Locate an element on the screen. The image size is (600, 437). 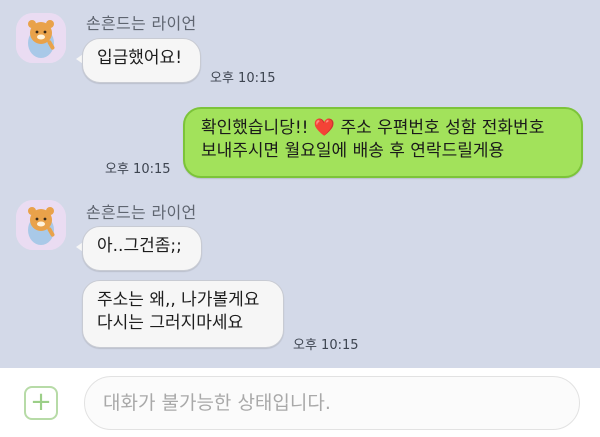
message-text: 주소 우편번호 성함 전화번호 is located at coordinates (440, 128).